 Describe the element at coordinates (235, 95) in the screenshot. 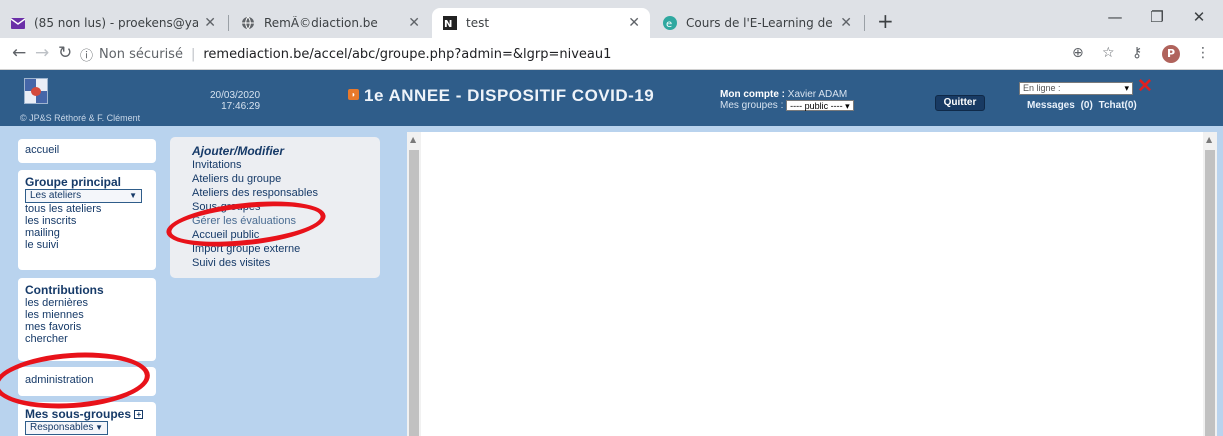

I see `current-date: 20/03/2020` at that location.